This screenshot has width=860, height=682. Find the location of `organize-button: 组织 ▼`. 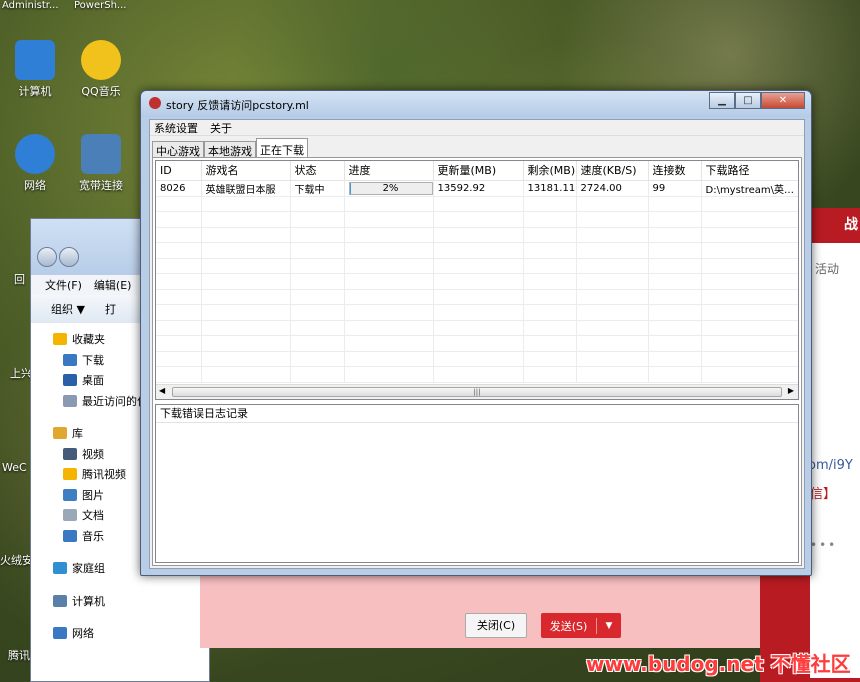

organize-button: 组织 ▼ is located at coordinates (68, 309).